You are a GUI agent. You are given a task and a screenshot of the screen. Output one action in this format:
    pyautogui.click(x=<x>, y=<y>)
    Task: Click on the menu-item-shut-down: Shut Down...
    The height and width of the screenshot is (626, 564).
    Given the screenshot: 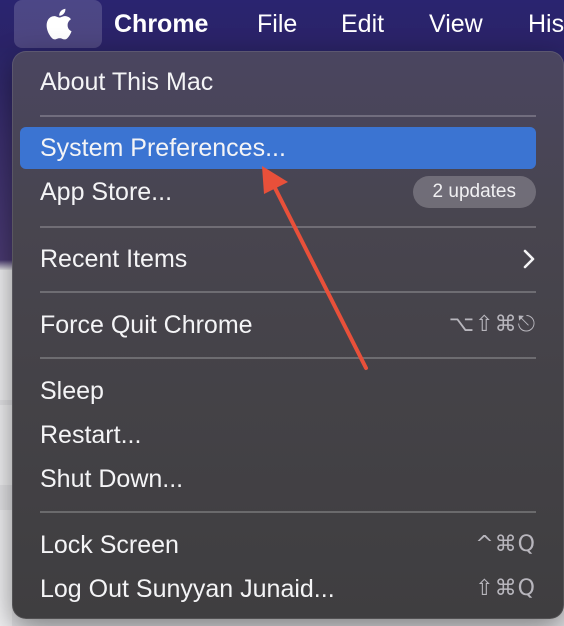 What is the action you would take?
    pyautogui.click(x=278, y=479)
    